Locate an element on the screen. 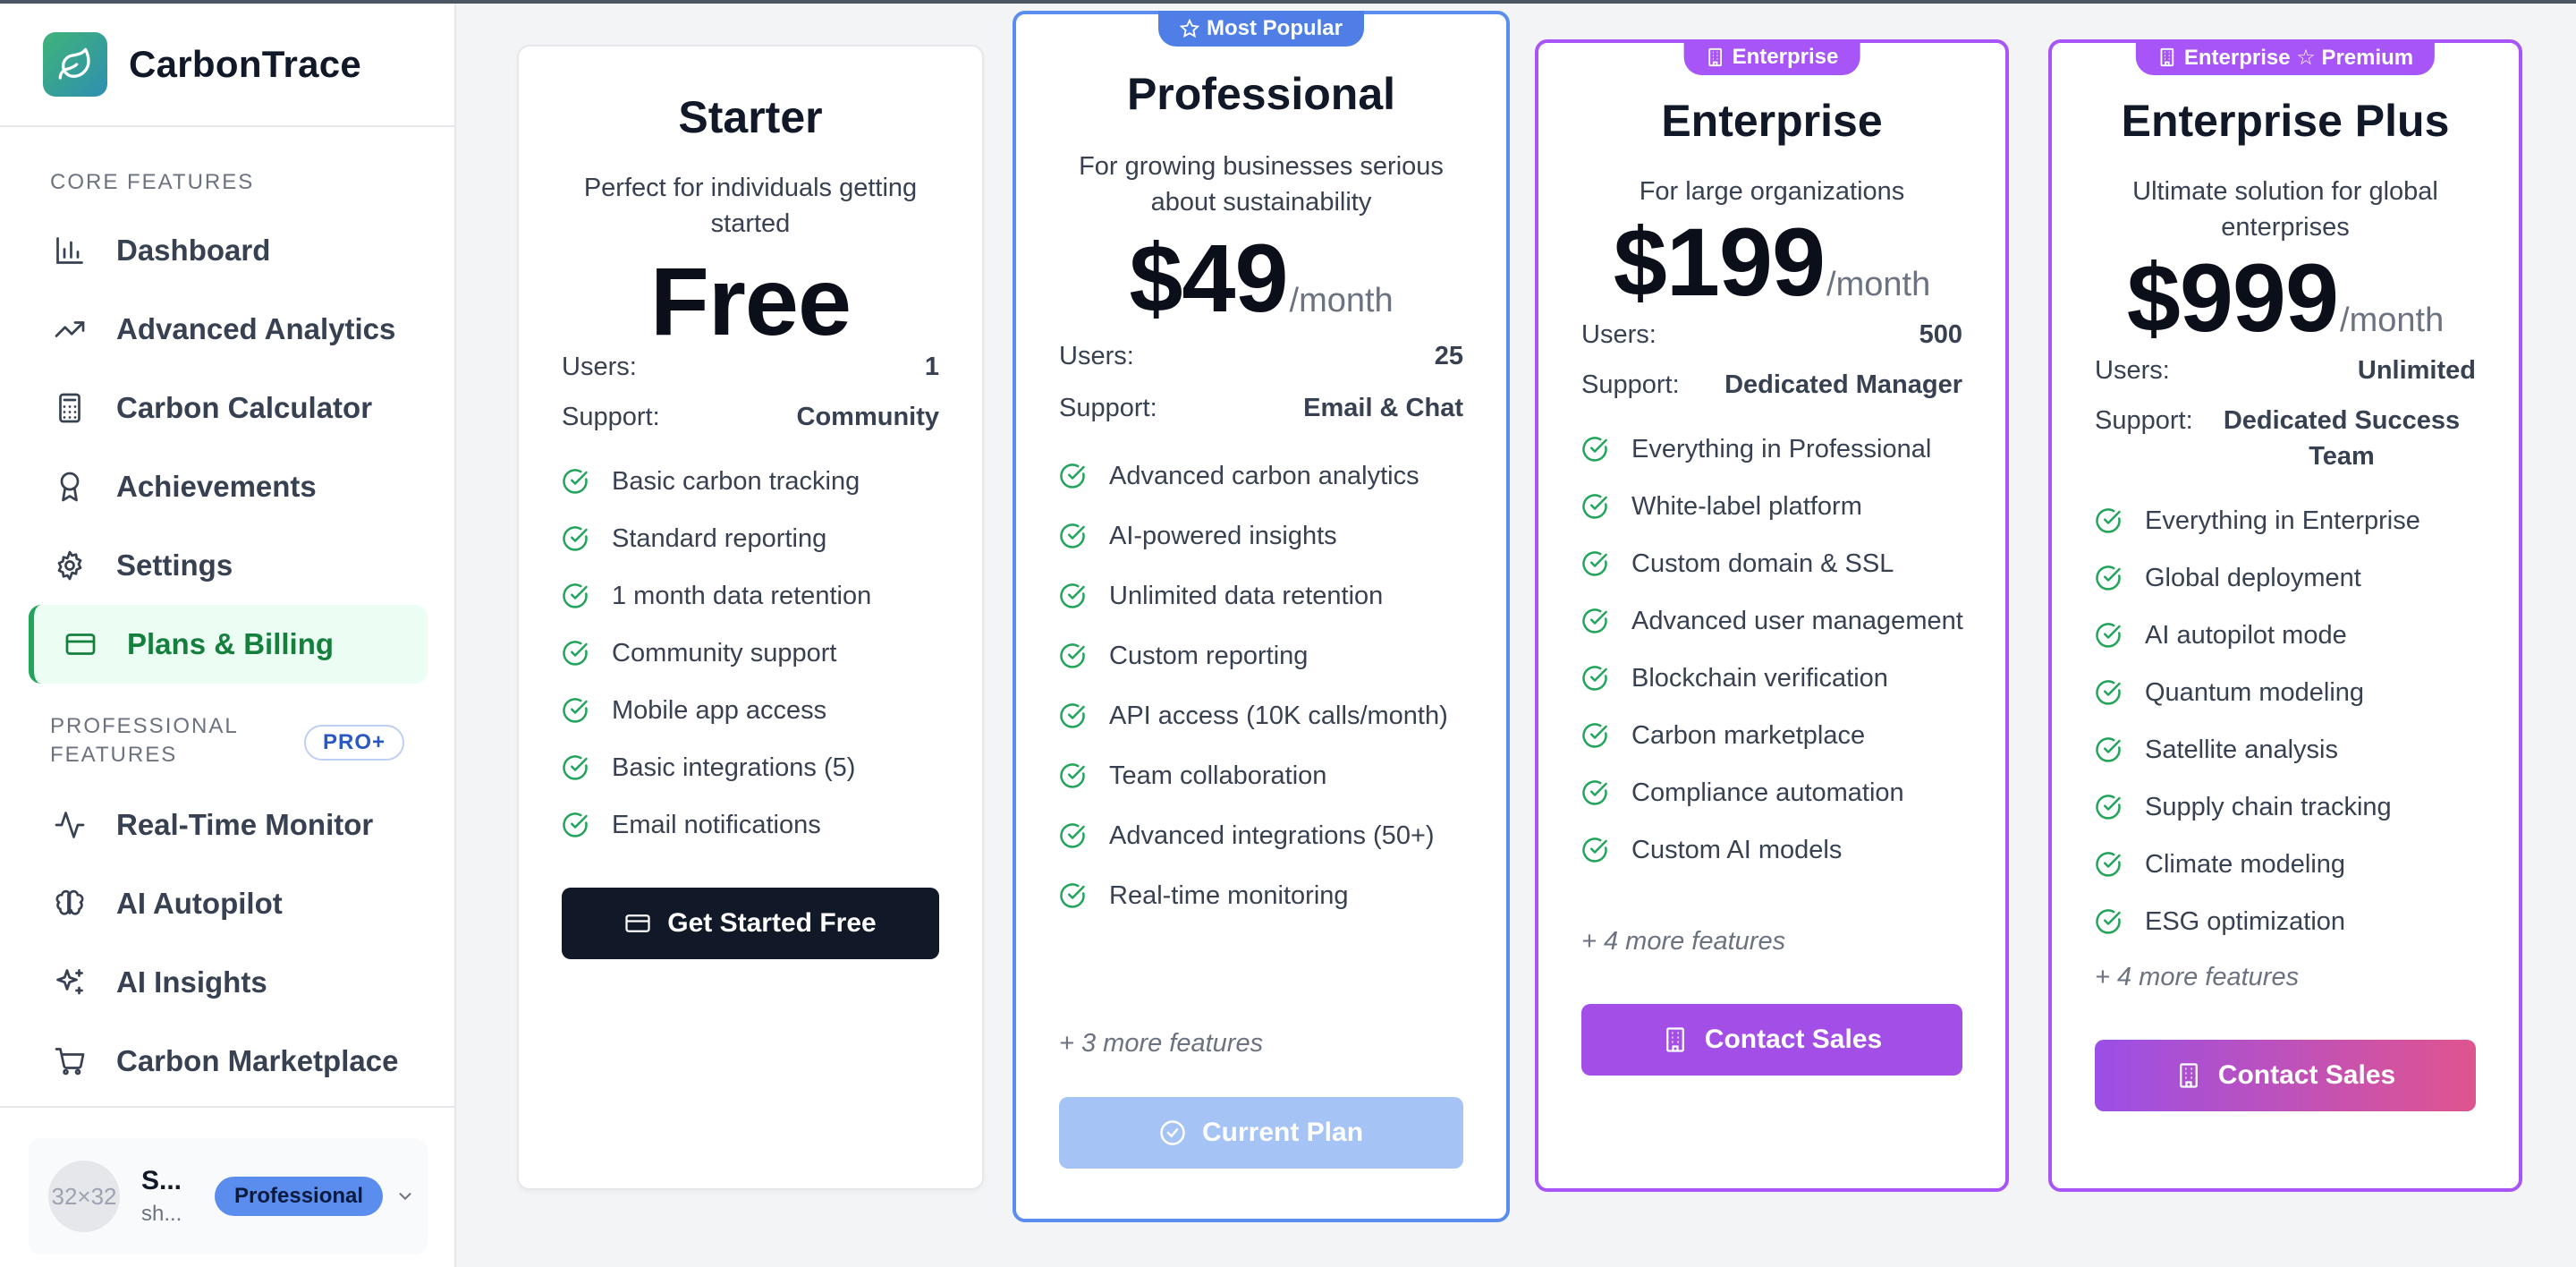 Image resolution: width=2576 pixels, height=1267 pixels. sidebar-item-label: Plans & Billing is located at coordinates (231, 643).